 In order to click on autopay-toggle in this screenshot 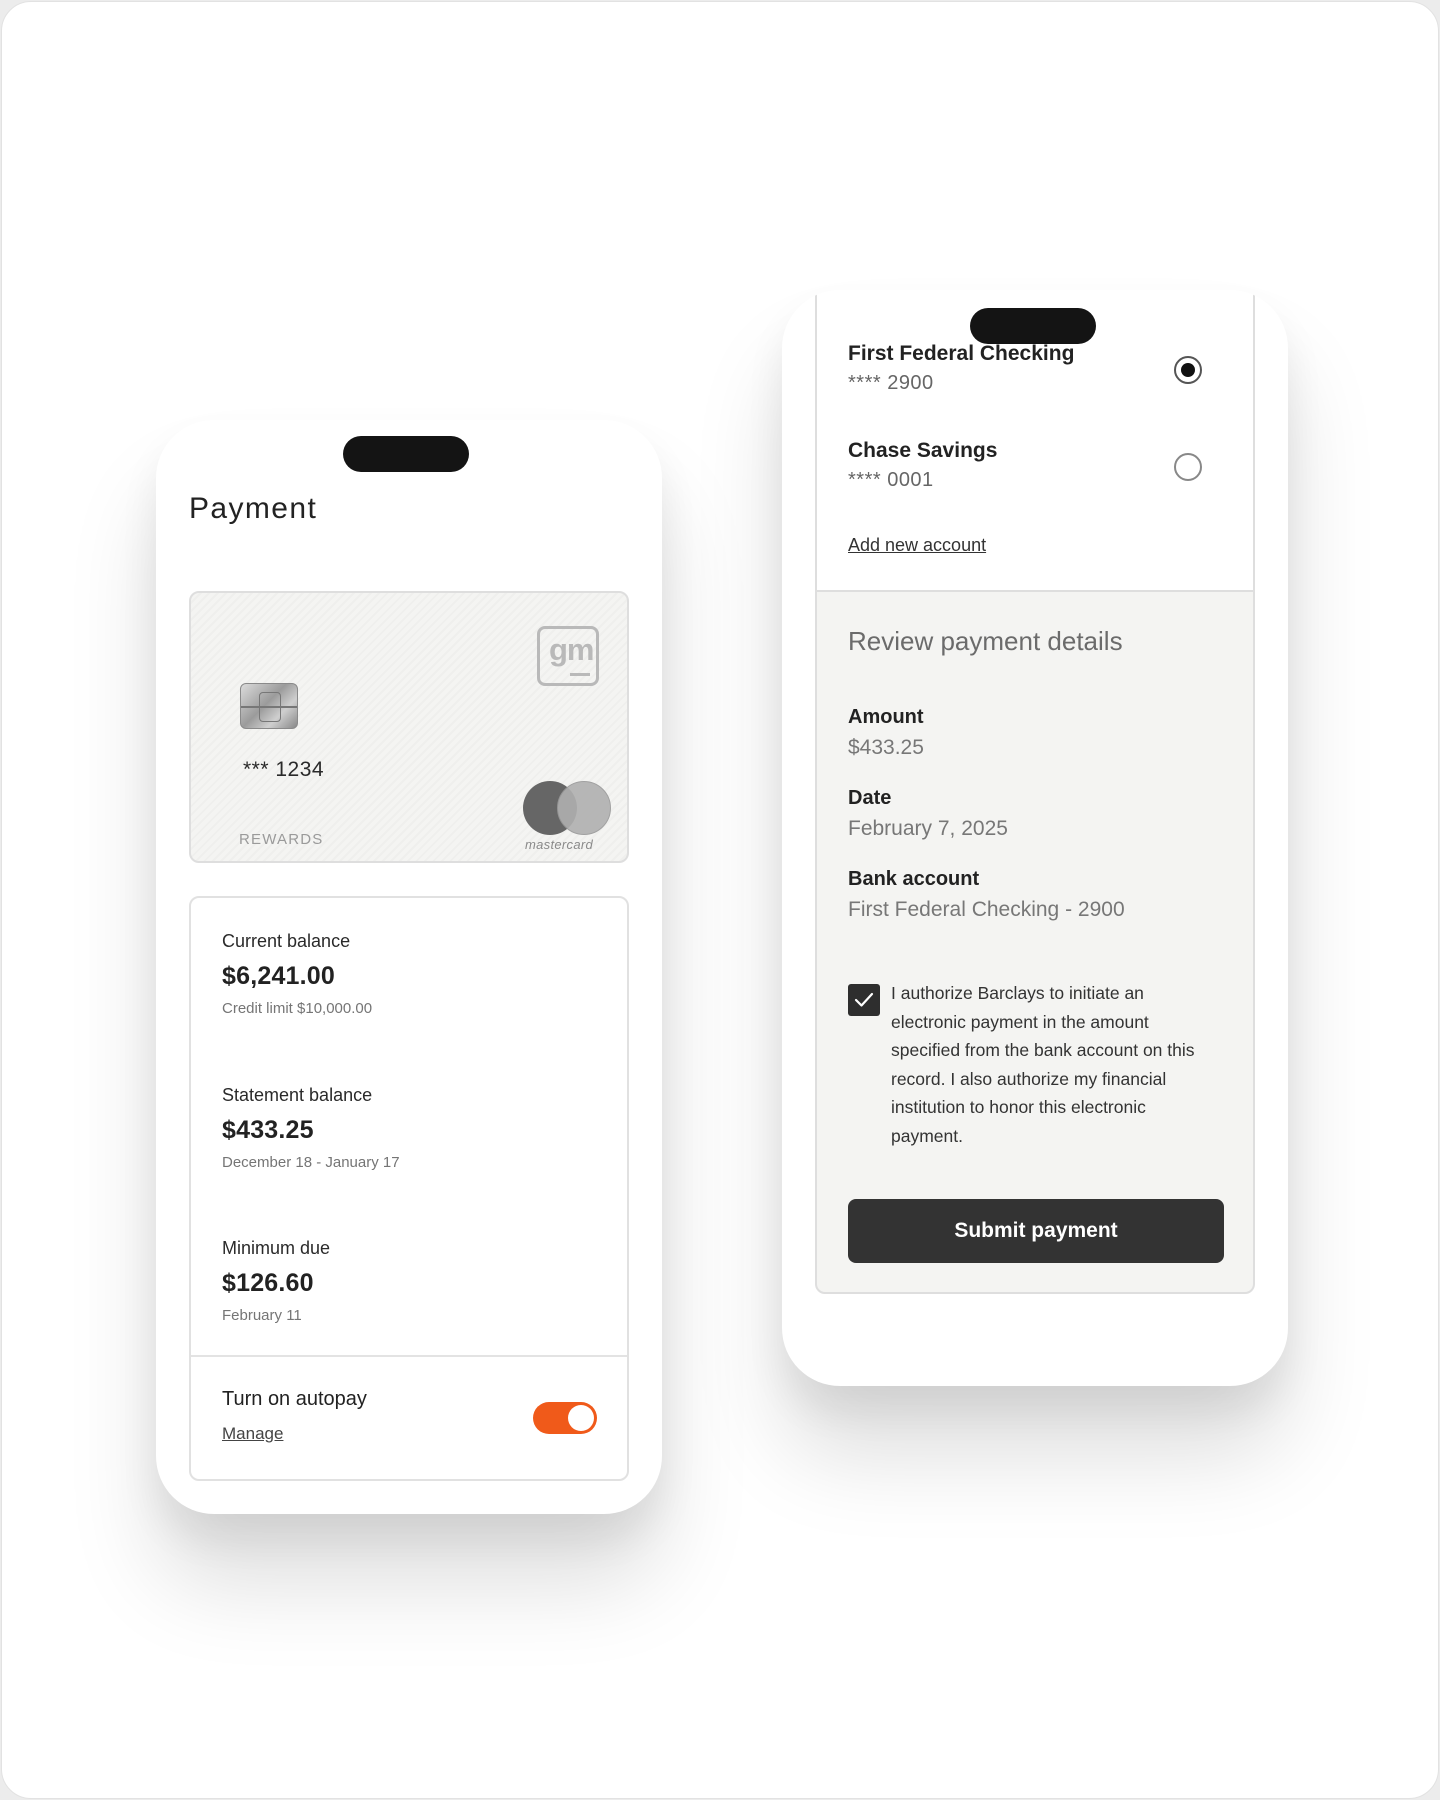, I will do `click(565, 1418)`.